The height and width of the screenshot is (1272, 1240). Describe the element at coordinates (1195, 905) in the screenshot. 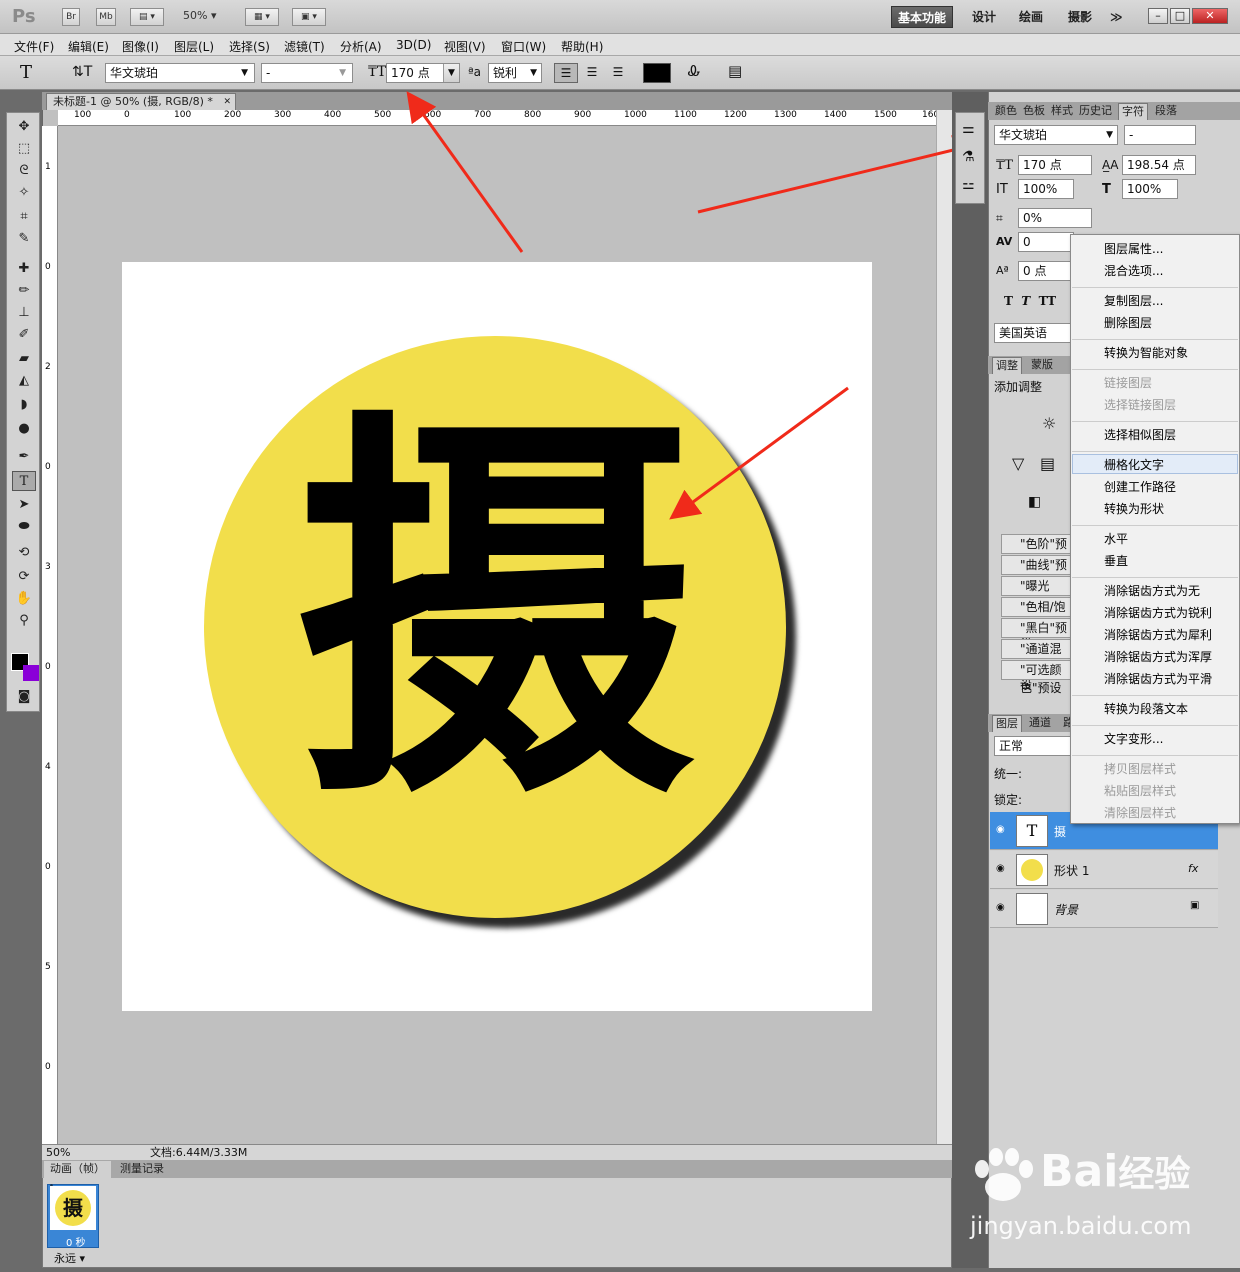

I see `lock-icon: ▣` at that location.